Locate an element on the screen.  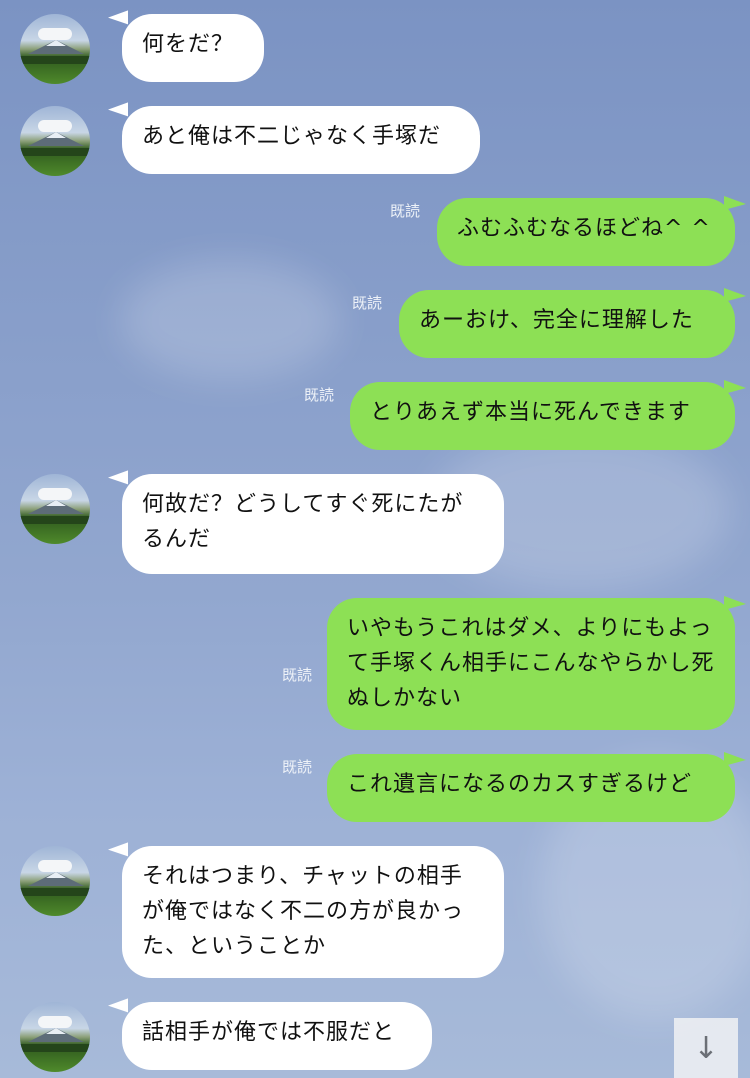
incoming-message: それはつまり、チャットの相手が俺ではなく不二の方が良かった、ということか is located at coordinates (313, 912).